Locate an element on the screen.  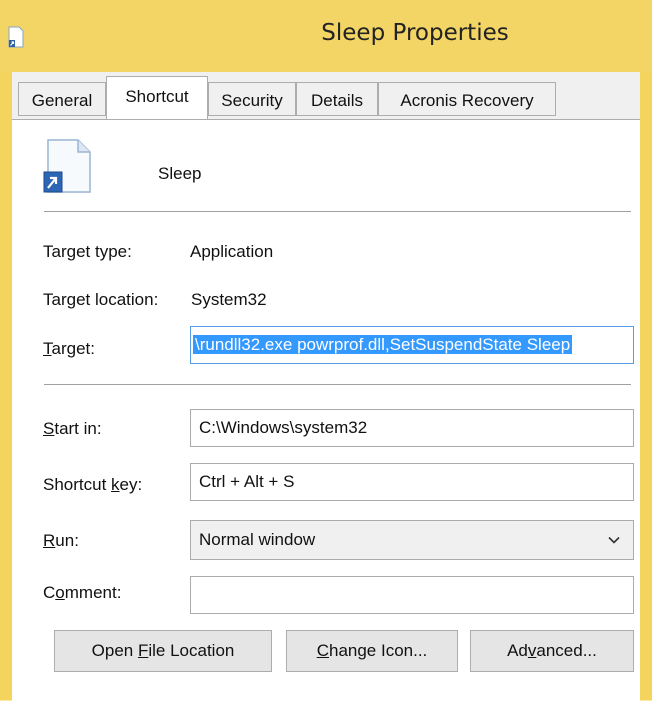
shortcut-key-label-post: ey: is located at coordinates (131, 484).